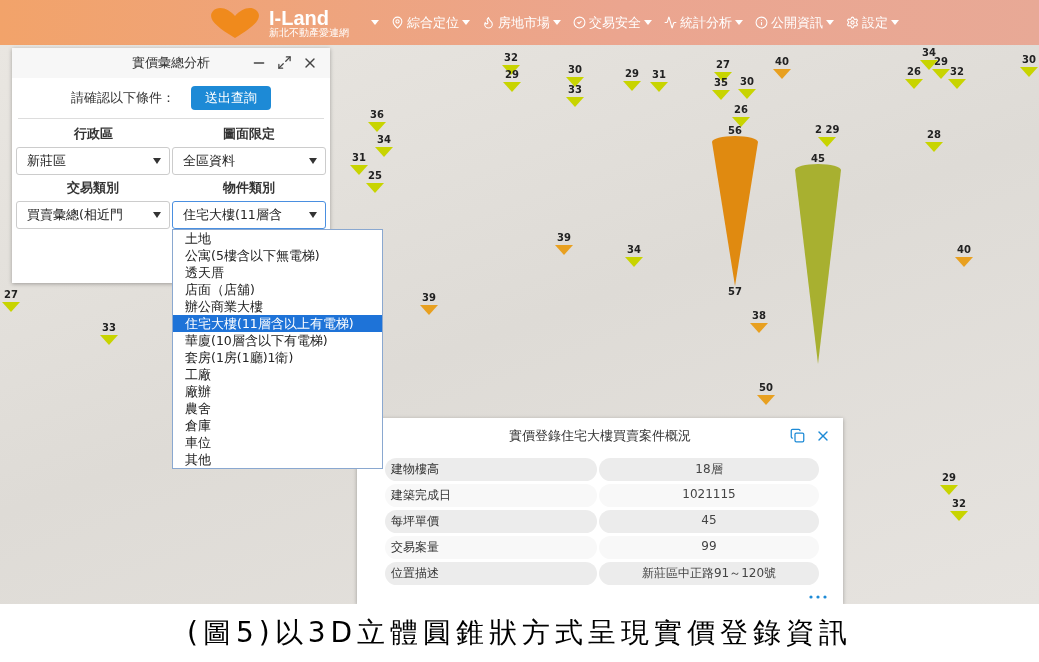  What do you see at coordinates (309, 32) in the screenshot?
I see `logo-subtitle: 新北不動產愛連網` at bounding box center [309, 32].